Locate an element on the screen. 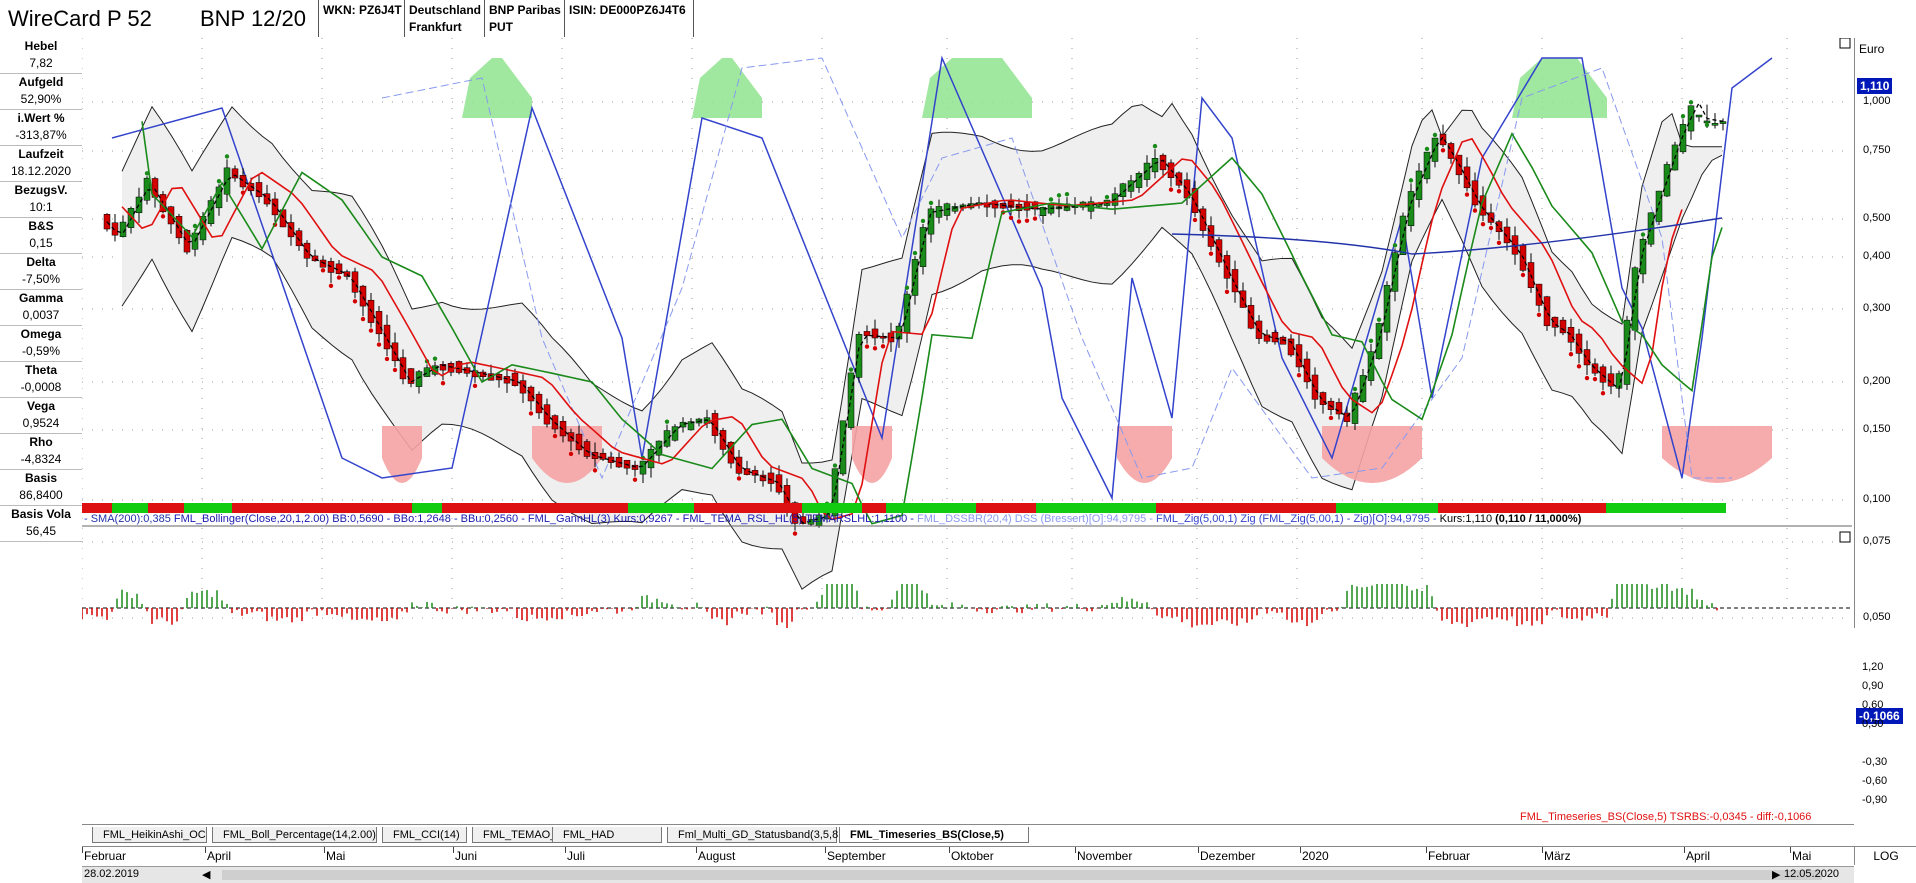 The width and height of the screenshot is (1916, 883). sub-y-tick-label: 1,20 is located at coordinates (1873, 667).